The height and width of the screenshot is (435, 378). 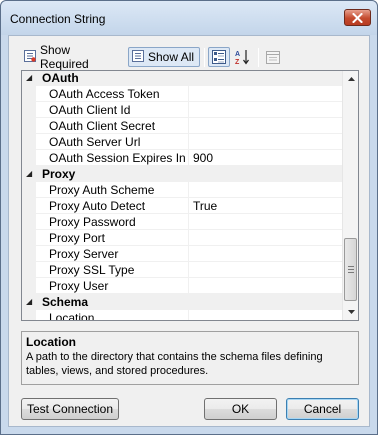 I want to click on show-all-label: Show All, so click(x=171, y=57).